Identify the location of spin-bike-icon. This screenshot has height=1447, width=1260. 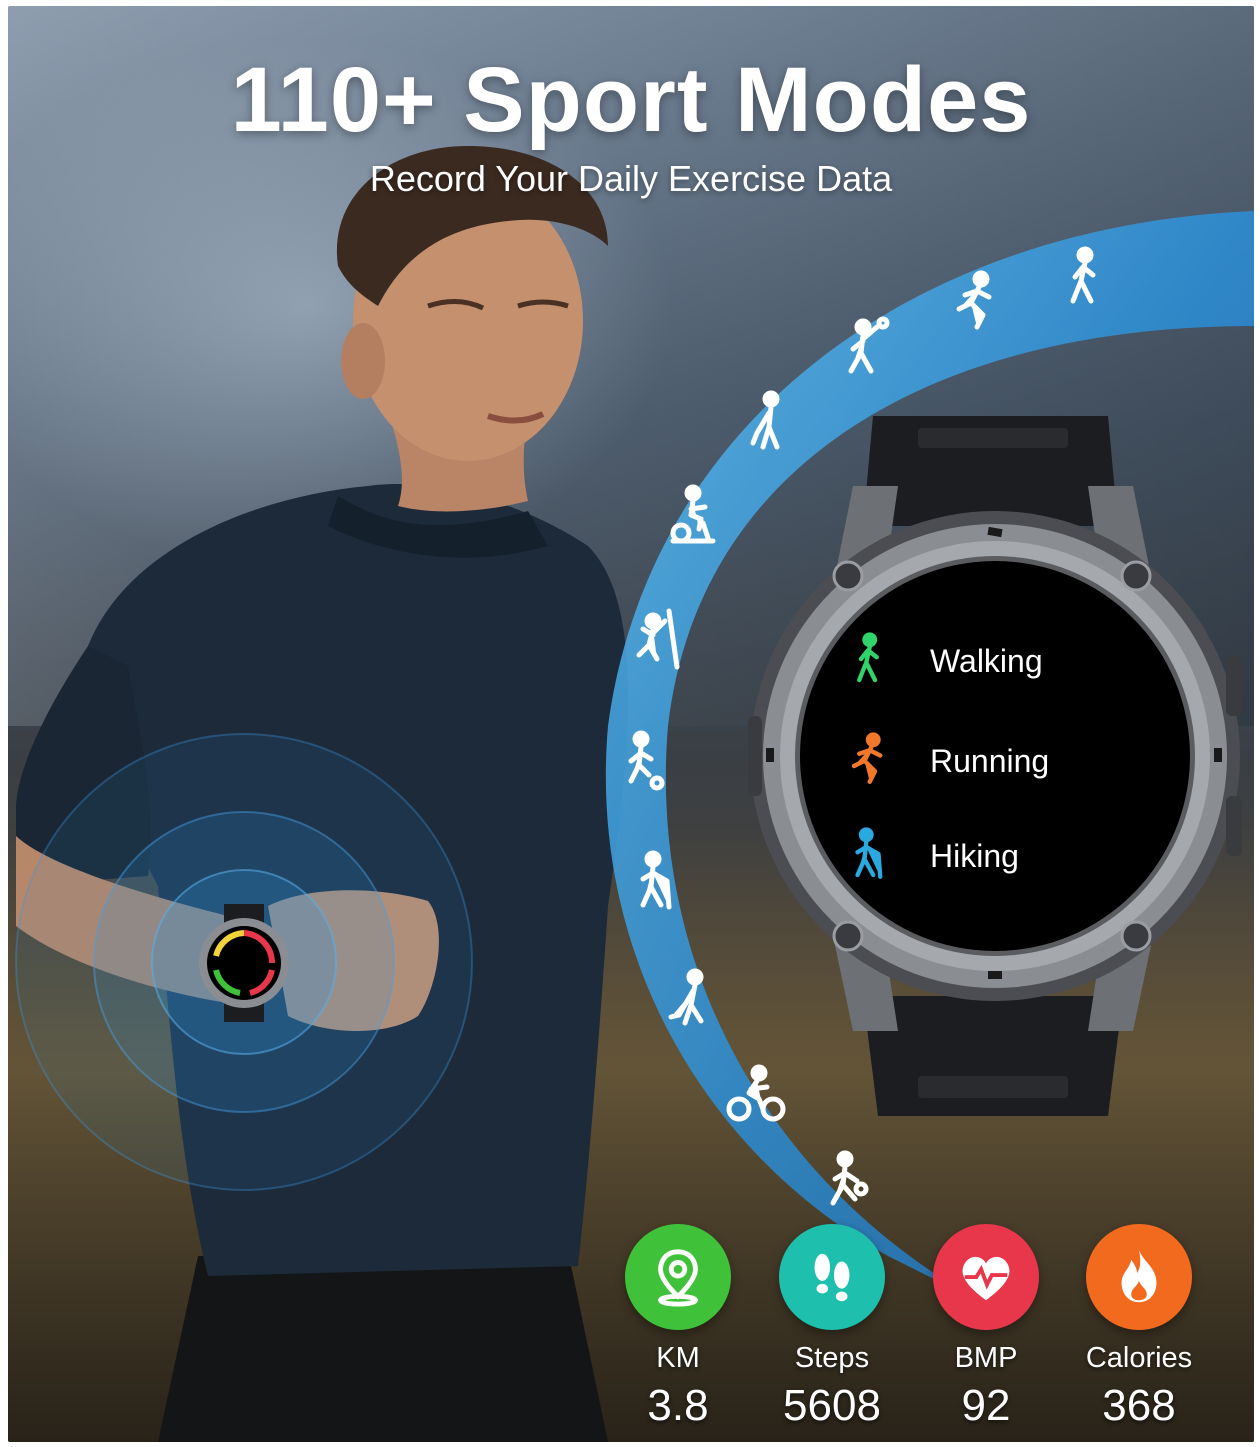
(695, 515).